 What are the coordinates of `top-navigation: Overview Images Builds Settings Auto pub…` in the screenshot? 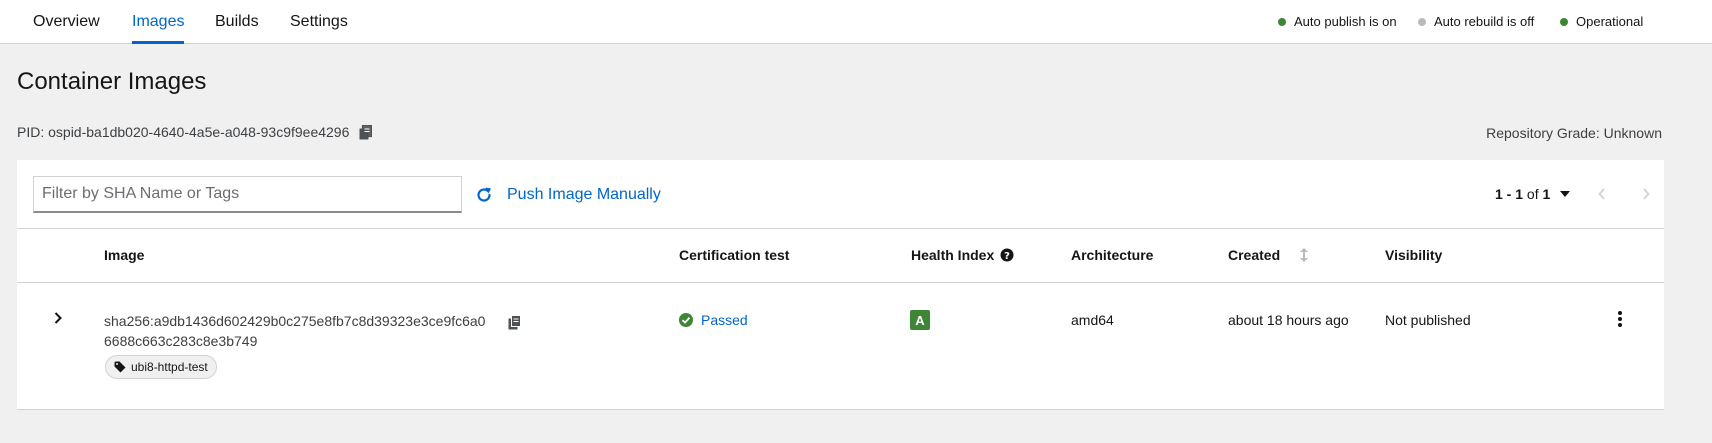 It's located at (856, 22).